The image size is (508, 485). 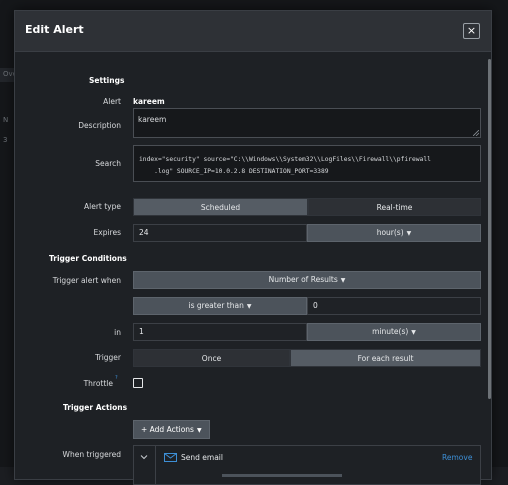 I want to click on trigger-actions-section-title: Trigger Actions, so click(x=95, y=407).